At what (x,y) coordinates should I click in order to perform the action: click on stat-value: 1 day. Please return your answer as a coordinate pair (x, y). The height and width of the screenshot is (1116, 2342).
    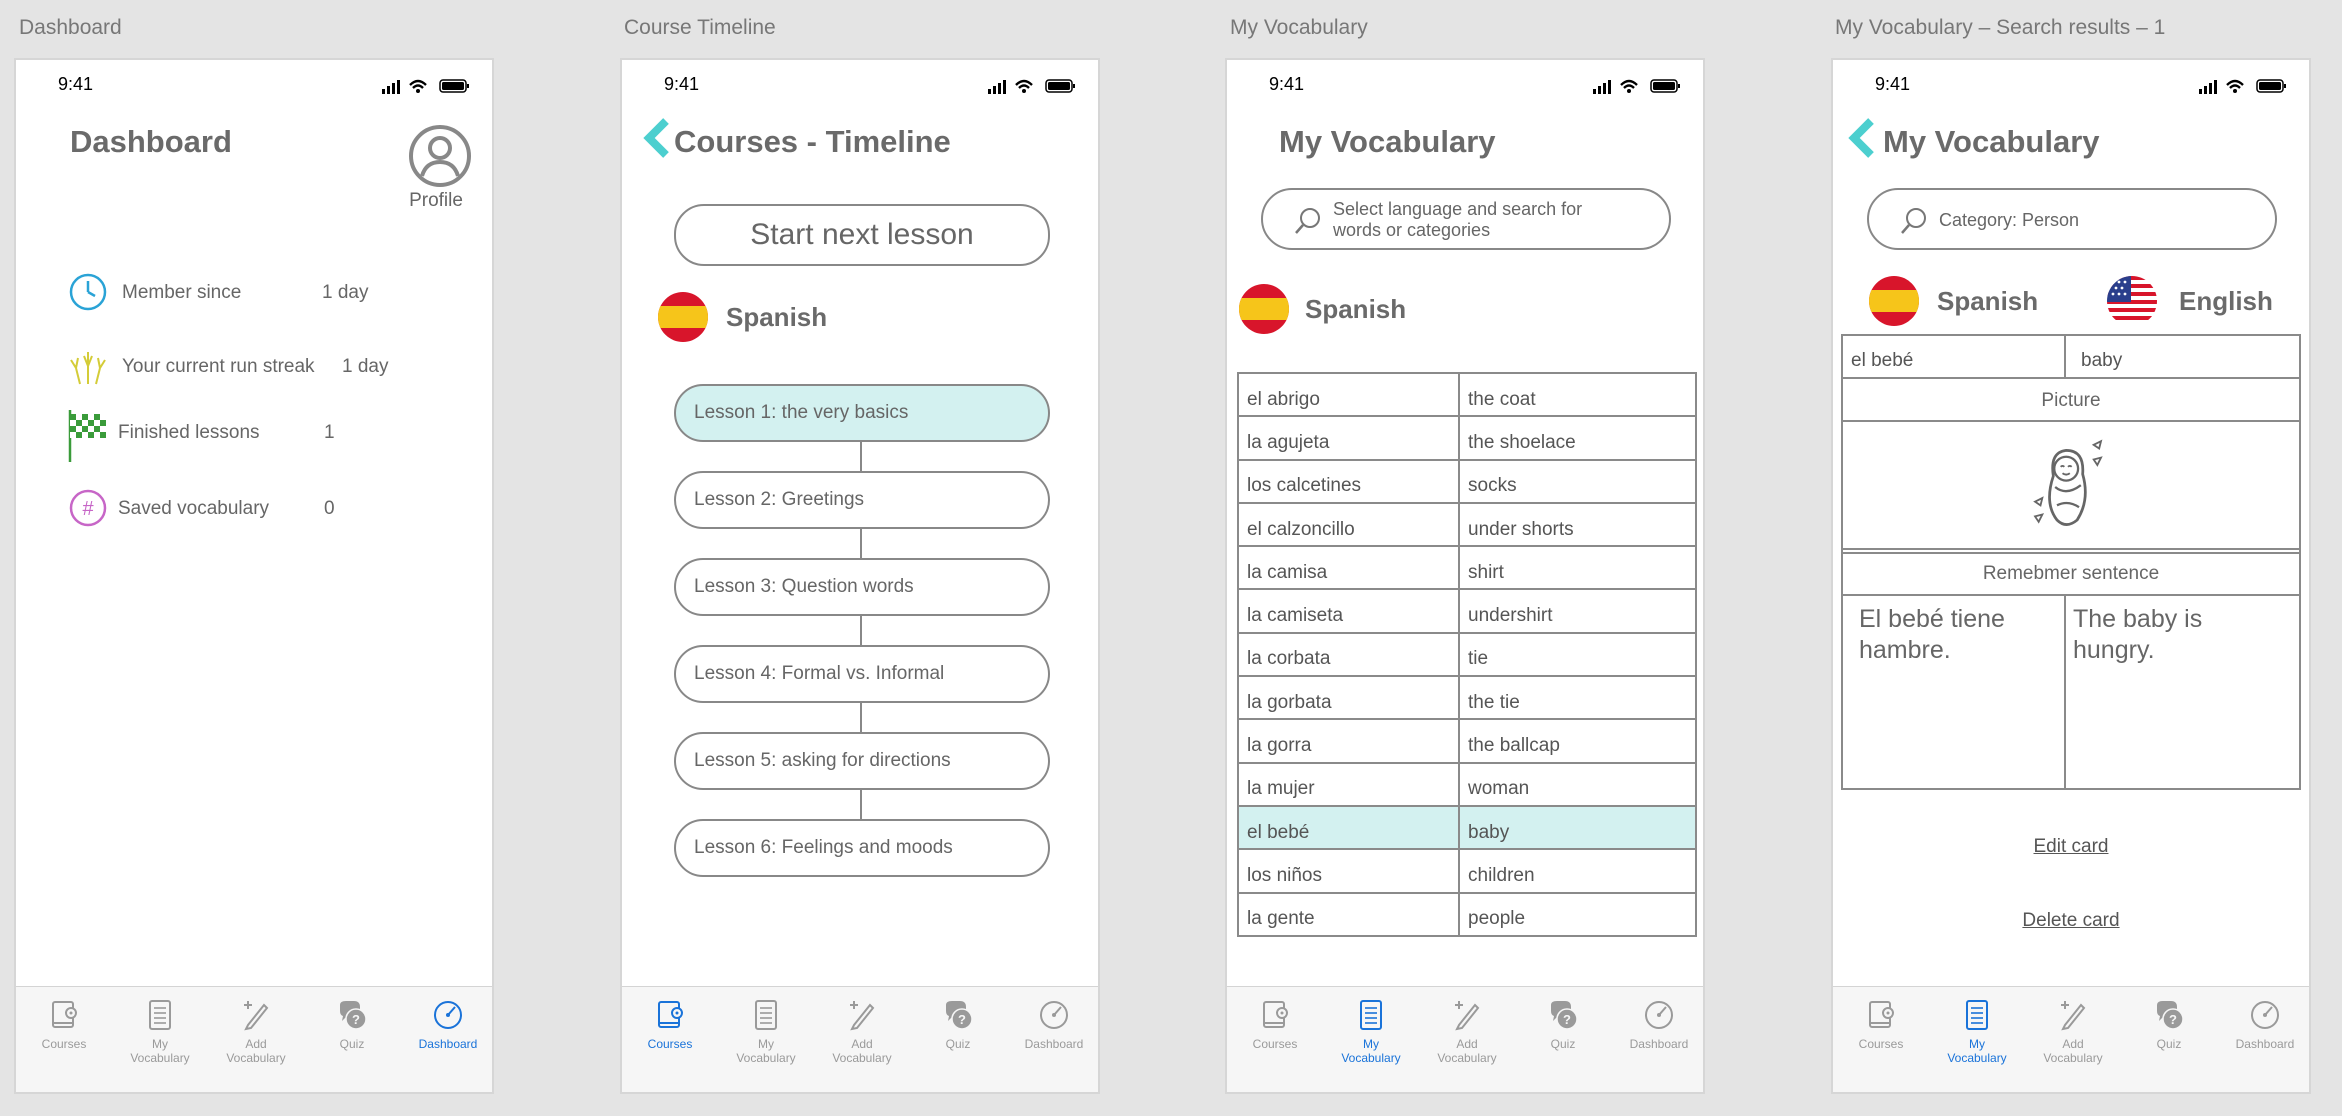
    Looking at the image, I should click on (365, 366).